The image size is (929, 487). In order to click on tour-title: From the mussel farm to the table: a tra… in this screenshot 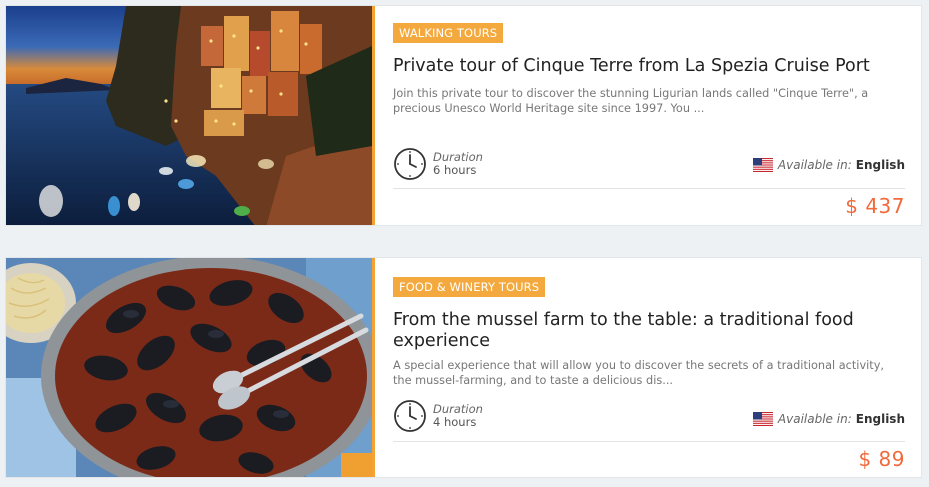, I will do `click(649, 331)`.